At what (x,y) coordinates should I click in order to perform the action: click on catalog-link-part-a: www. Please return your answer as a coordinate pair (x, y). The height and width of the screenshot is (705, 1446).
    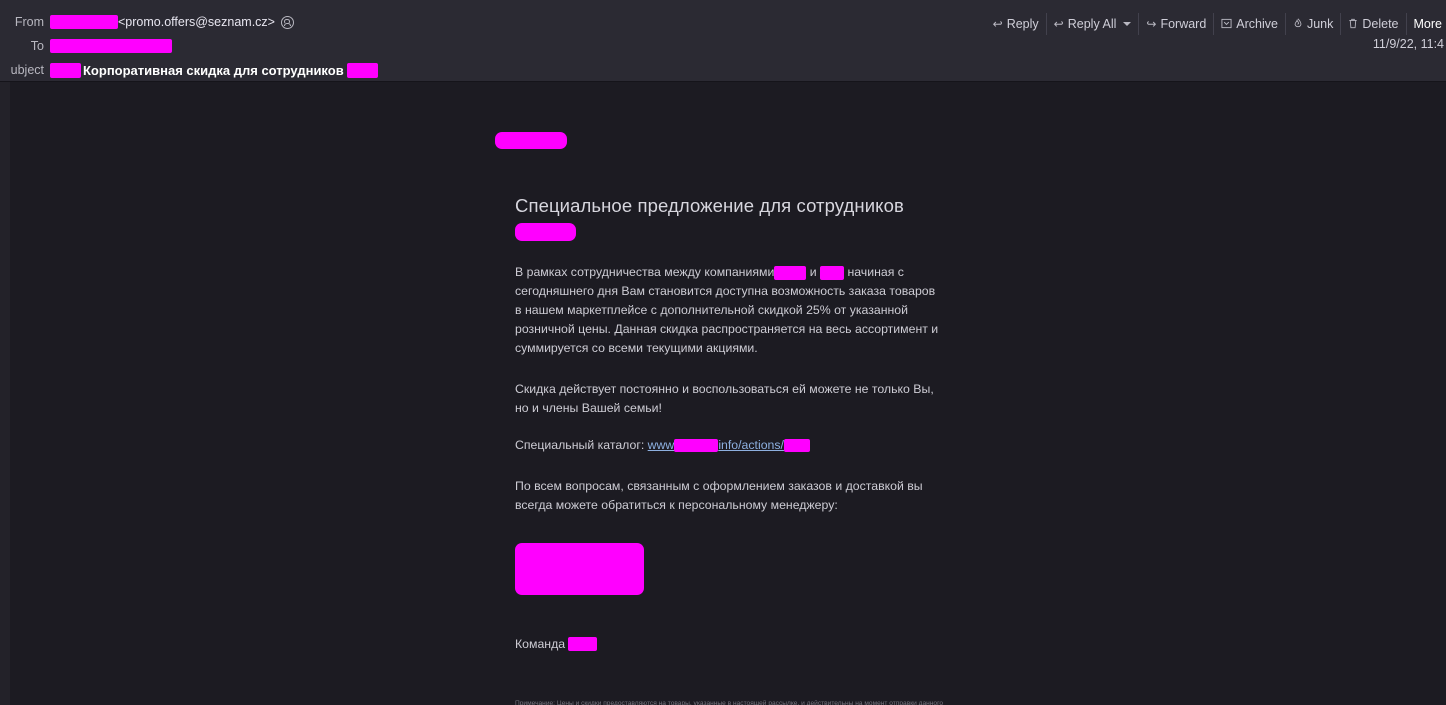
    Looking at the image, I should click on (661, 445).